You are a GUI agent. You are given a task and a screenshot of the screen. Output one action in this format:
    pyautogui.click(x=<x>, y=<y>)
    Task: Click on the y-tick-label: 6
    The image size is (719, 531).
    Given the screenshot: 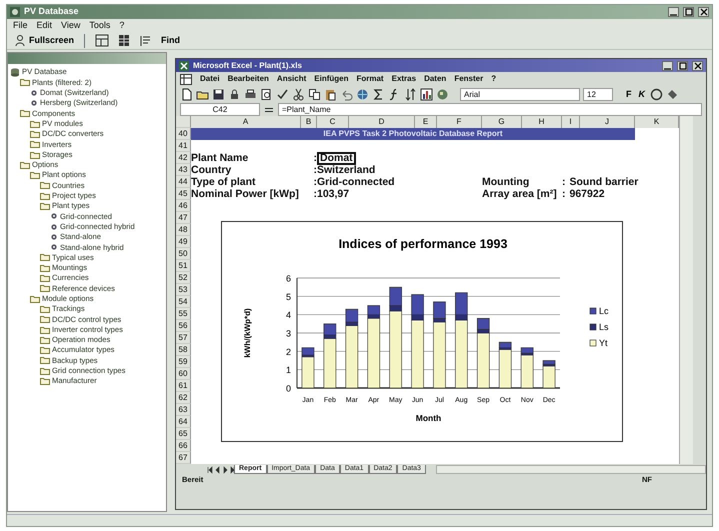 What is the action you would take?
    pyautogui.click(x=288, y=279)
    